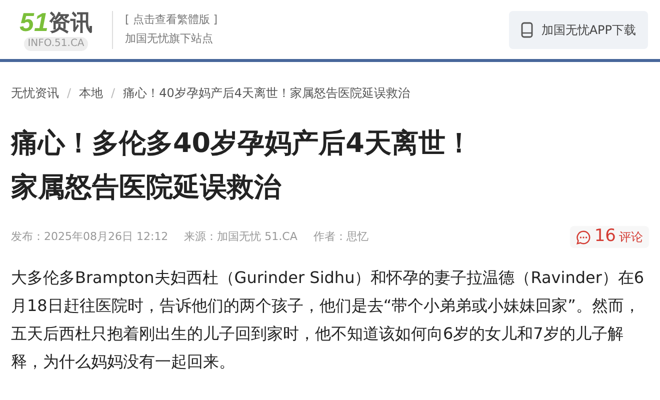 This screenshot has height=400, width=660. I want to click on breadcrumb-link: 本地, so click(91, 93).